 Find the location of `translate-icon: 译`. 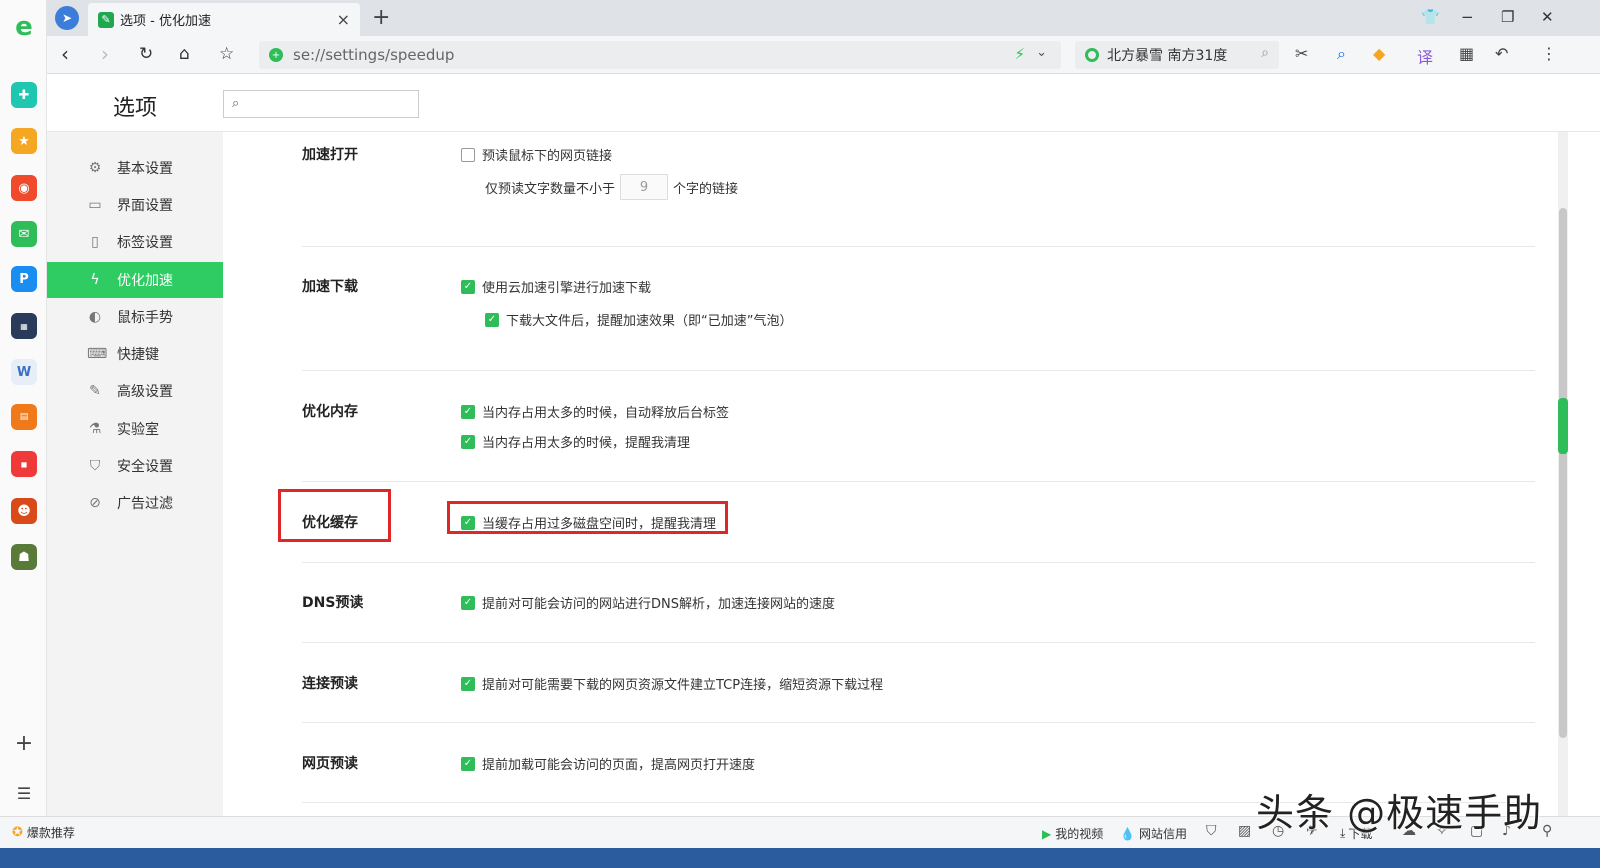

translate-icon: 译 is located at coordinates (1425, 56).